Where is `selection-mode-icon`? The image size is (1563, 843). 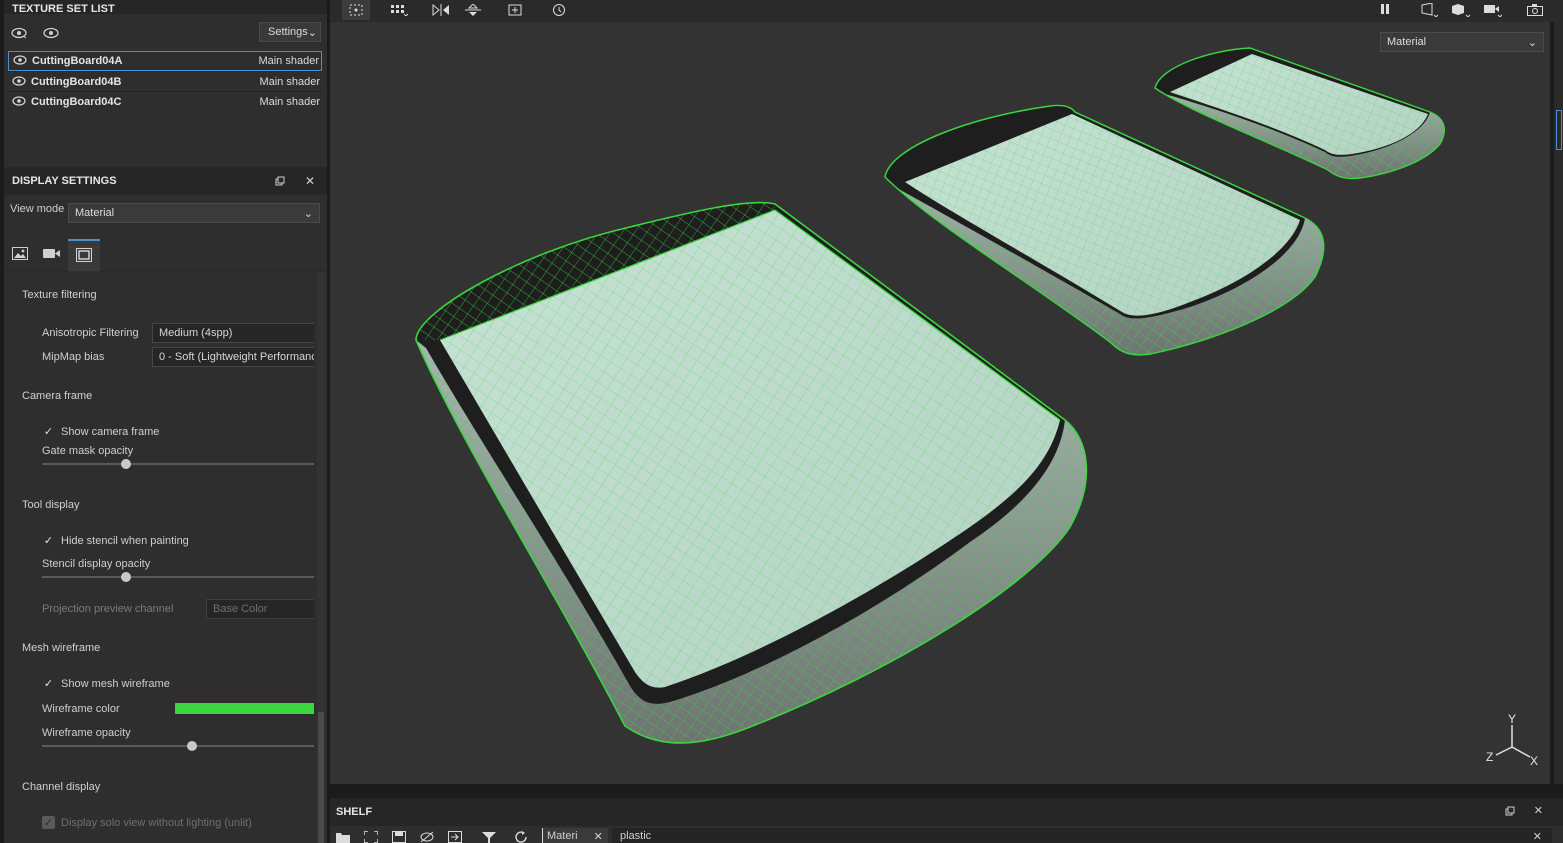
selection-mode-icon is located at coordinates (356, 10).